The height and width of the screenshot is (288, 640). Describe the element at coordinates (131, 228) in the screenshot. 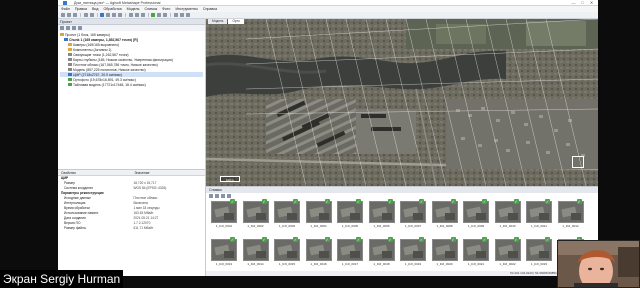

I see `property-row: Размер файла 611.71 Мбайт` at that location.